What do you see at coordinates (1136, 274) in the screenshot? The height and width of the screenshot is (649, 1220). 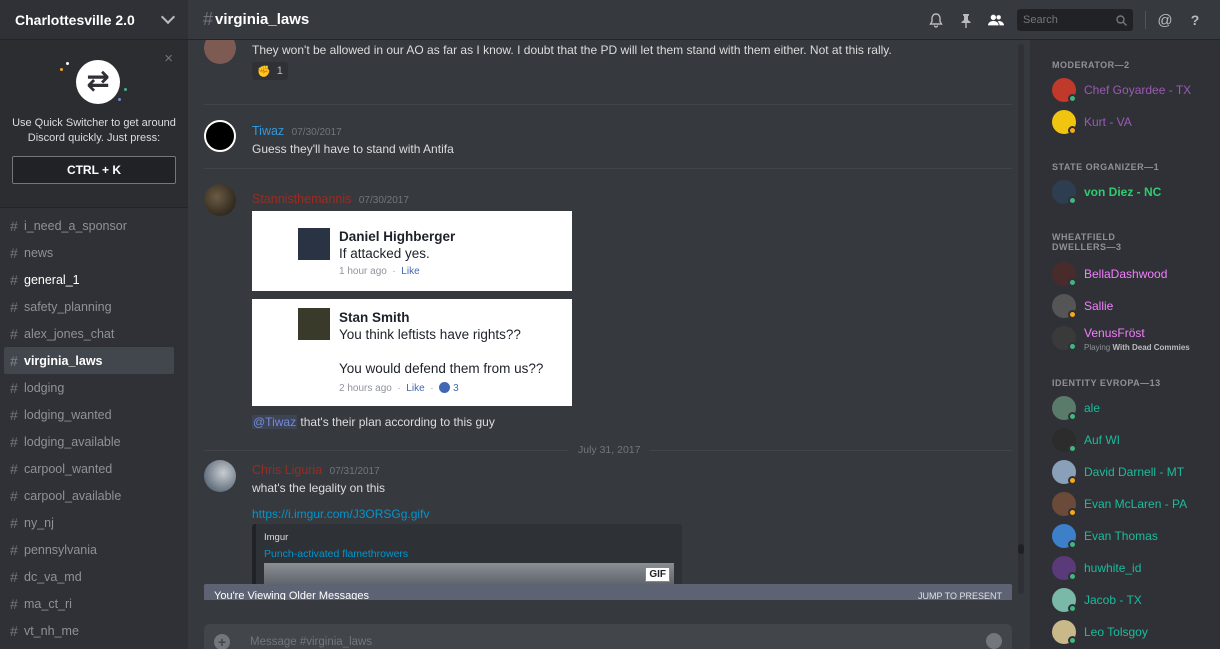 I see `member-item: BellaDashwood` at bounding box center [1136, 274].